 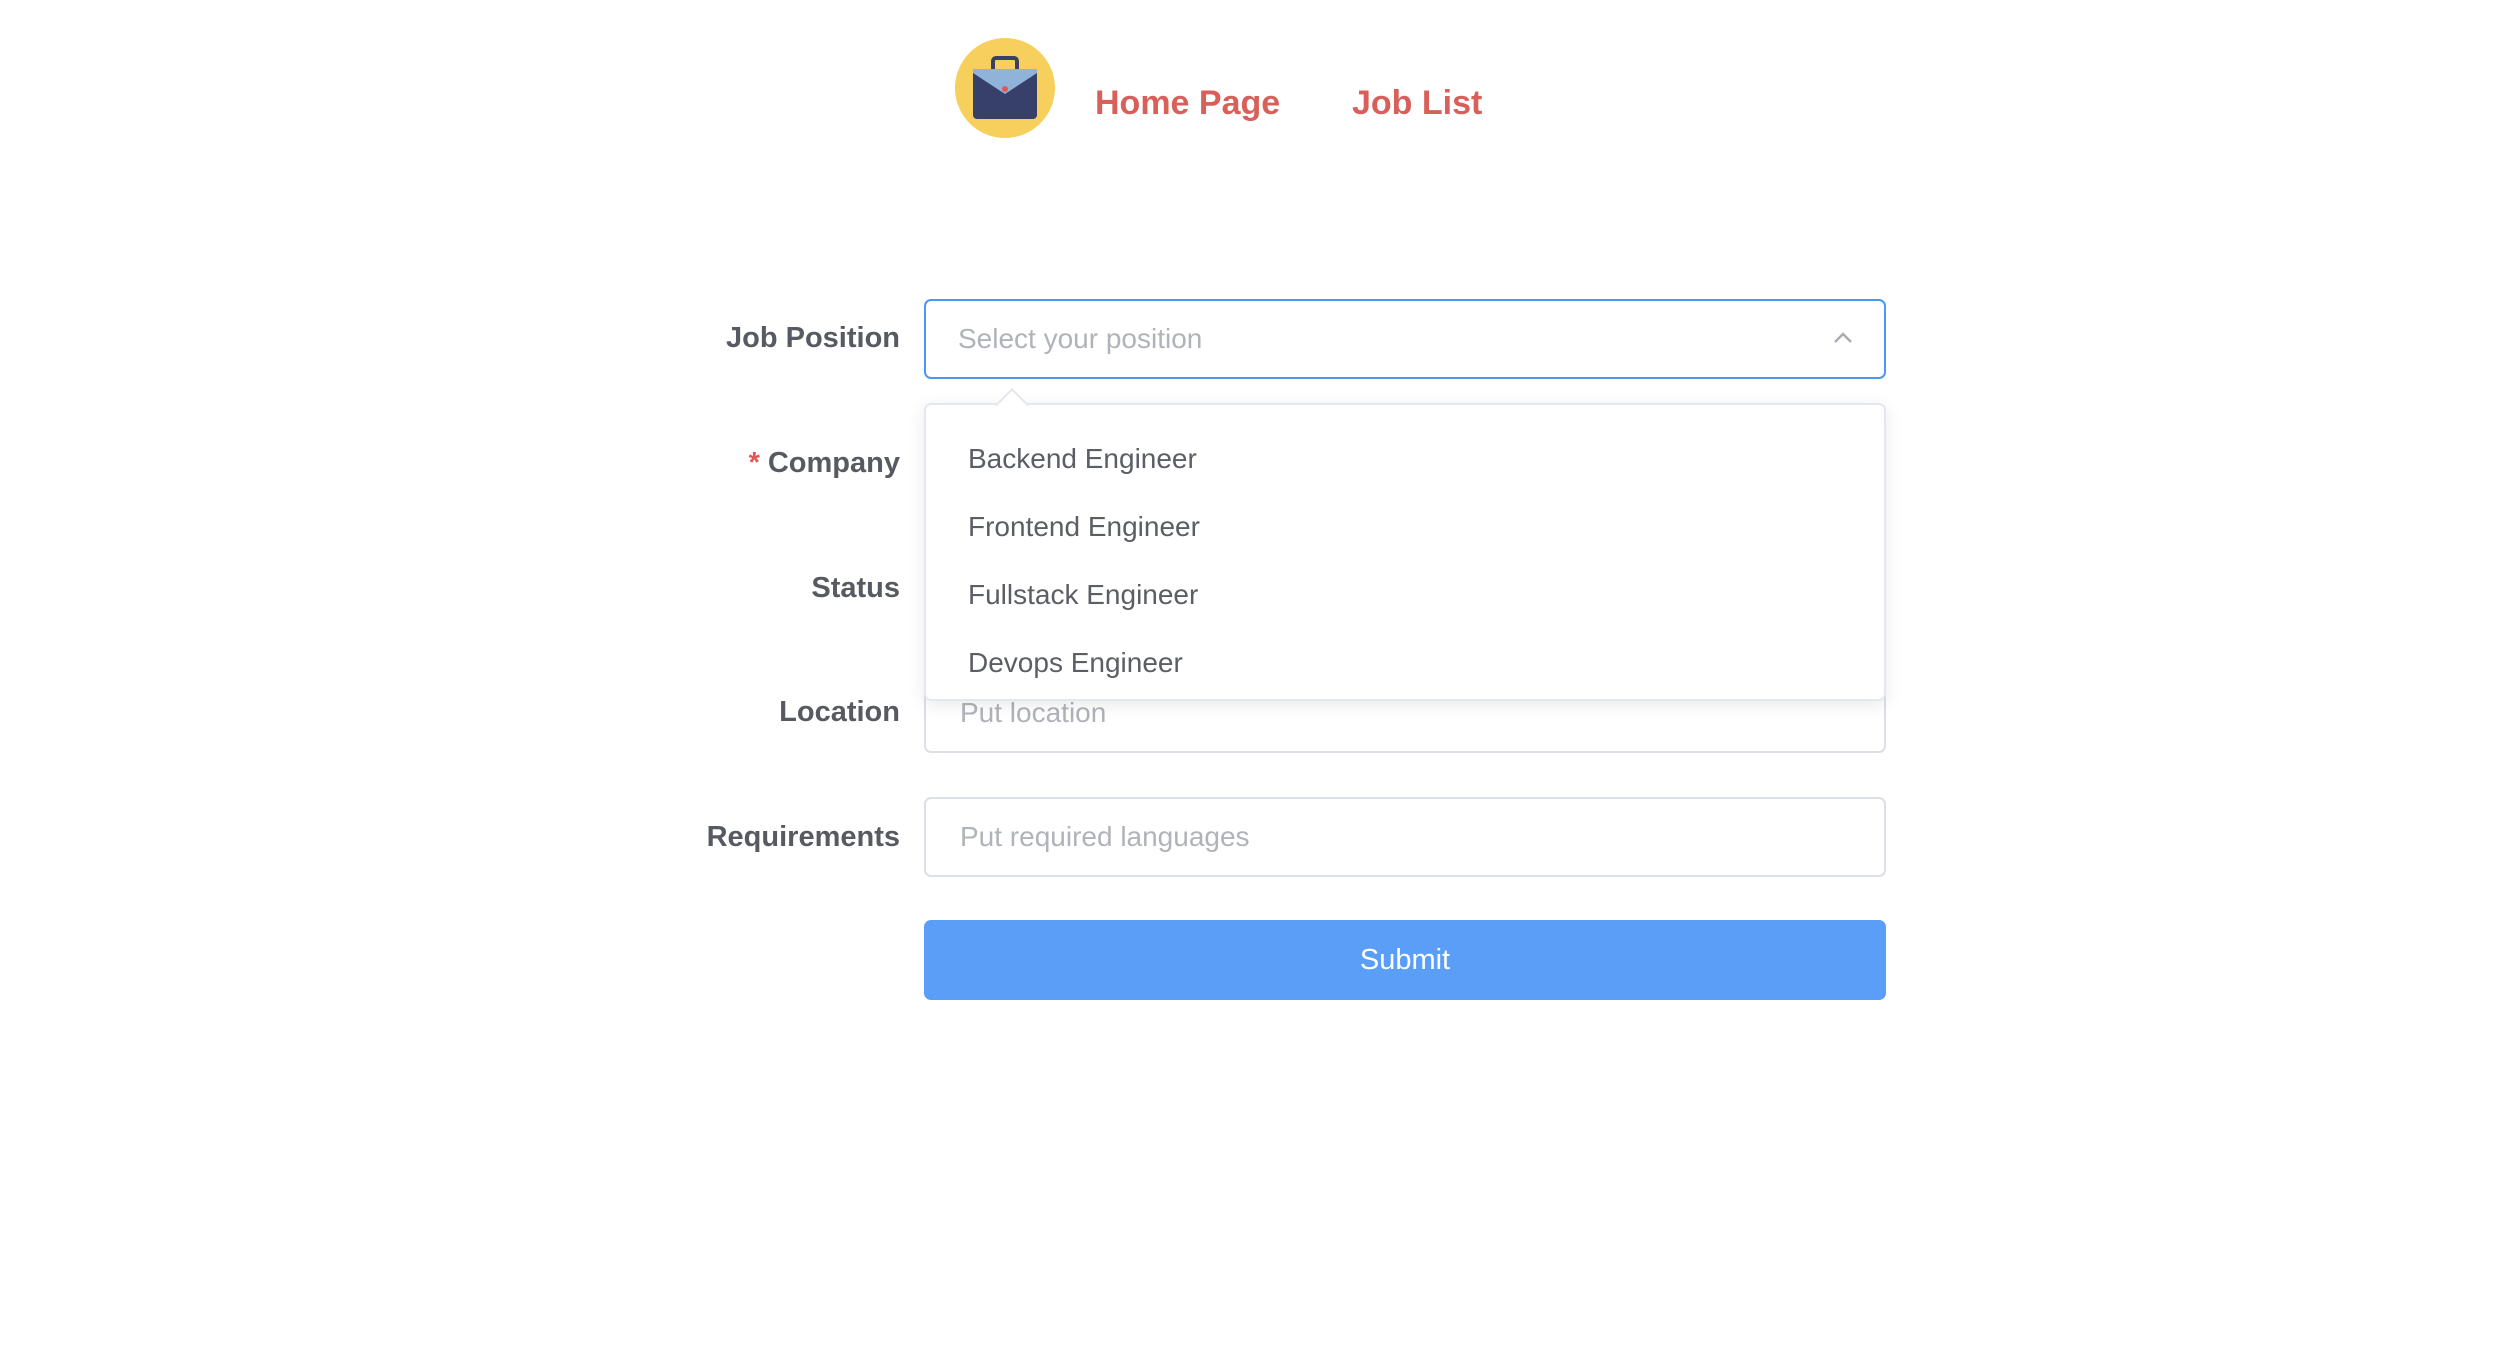 What do you see at coordinates (1005, 88) in the screenshot?
I see `briefcase-icon` at bounding box center [1005, 88].